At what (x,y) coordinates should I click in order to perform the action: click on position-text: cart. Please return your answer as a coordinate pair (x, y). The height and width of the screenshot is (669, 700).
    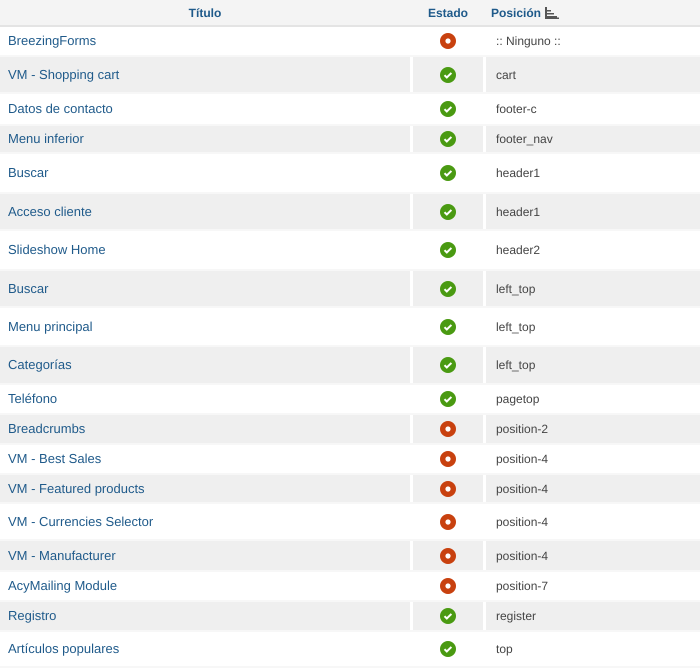
    Looking at the image, I should click on (506, 75).